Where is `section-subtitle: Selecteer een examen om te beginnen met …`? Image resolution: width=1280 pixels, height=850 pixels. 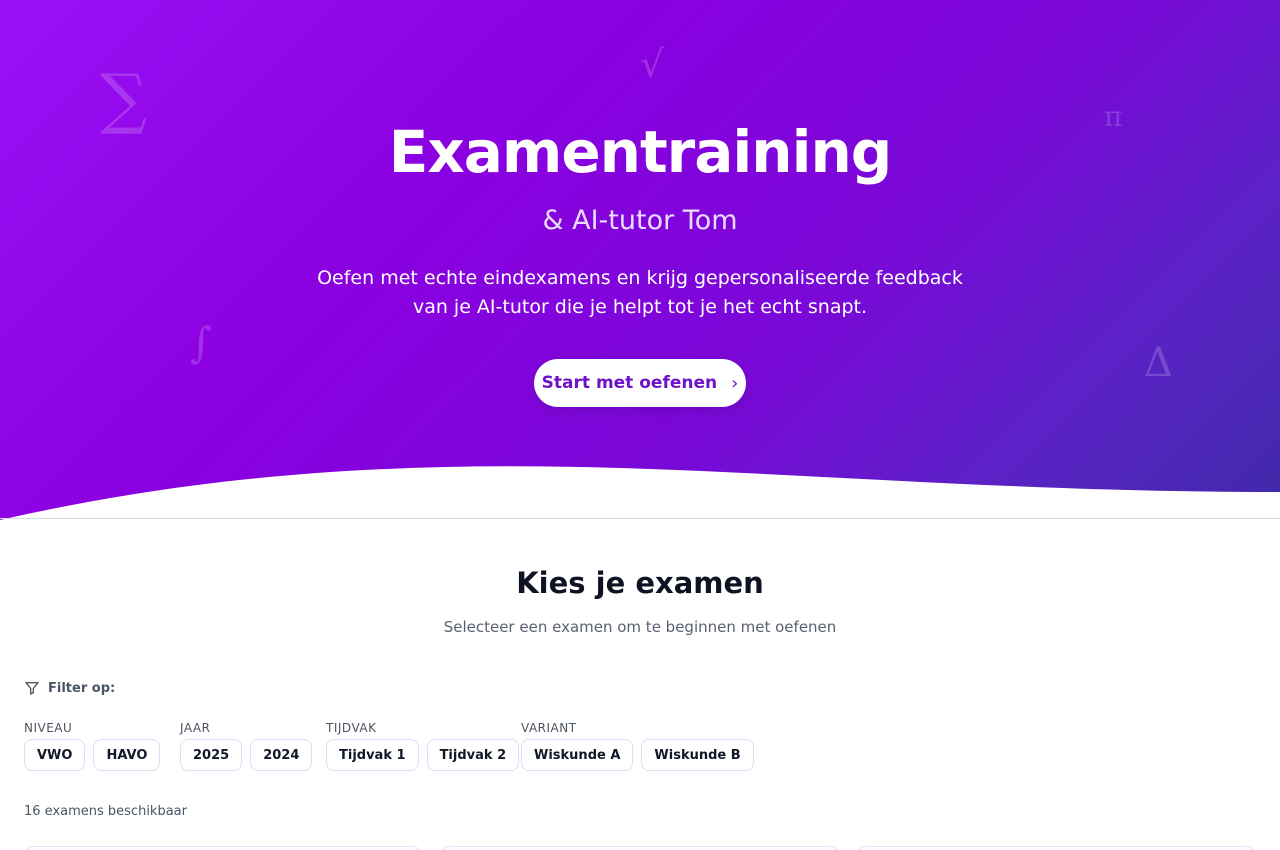
section-subtitle: Selecteer een examen om te beginnen met … is located at coordinates (640, 627).